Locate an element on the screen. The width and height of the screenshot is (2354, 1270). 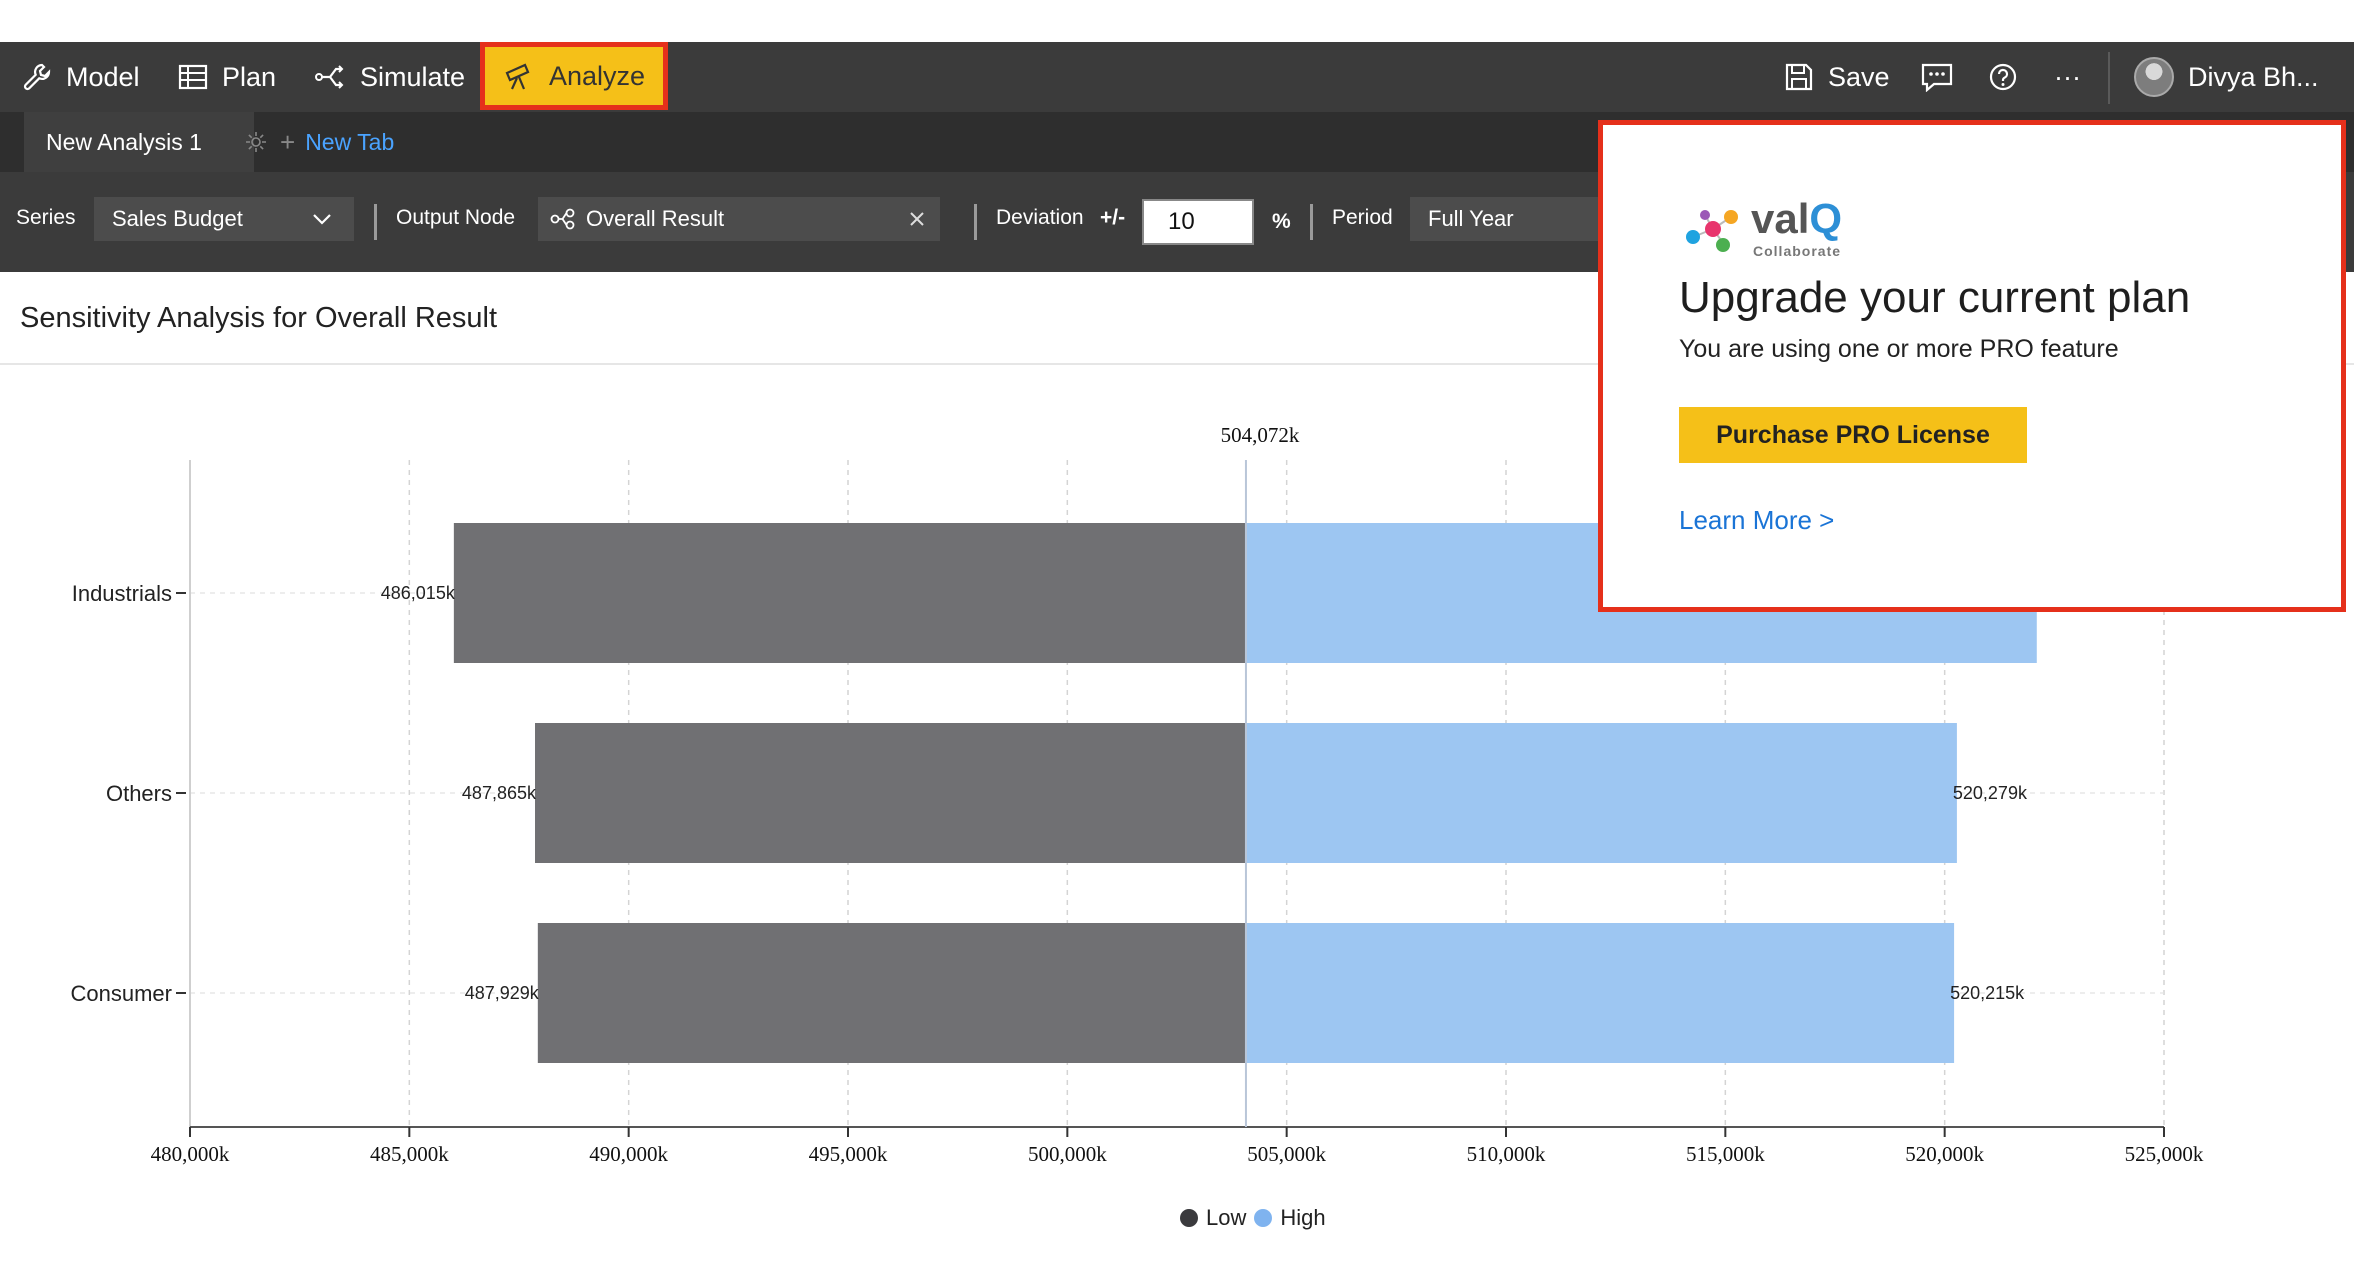
x-tick-label: 505,000k is located at coordinates (1286, 1154).